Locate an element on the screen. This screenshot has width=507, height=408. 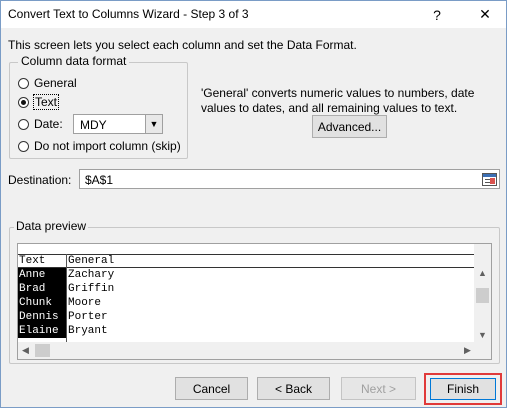
scrollbar-corner is located at coordinates (482, 350).